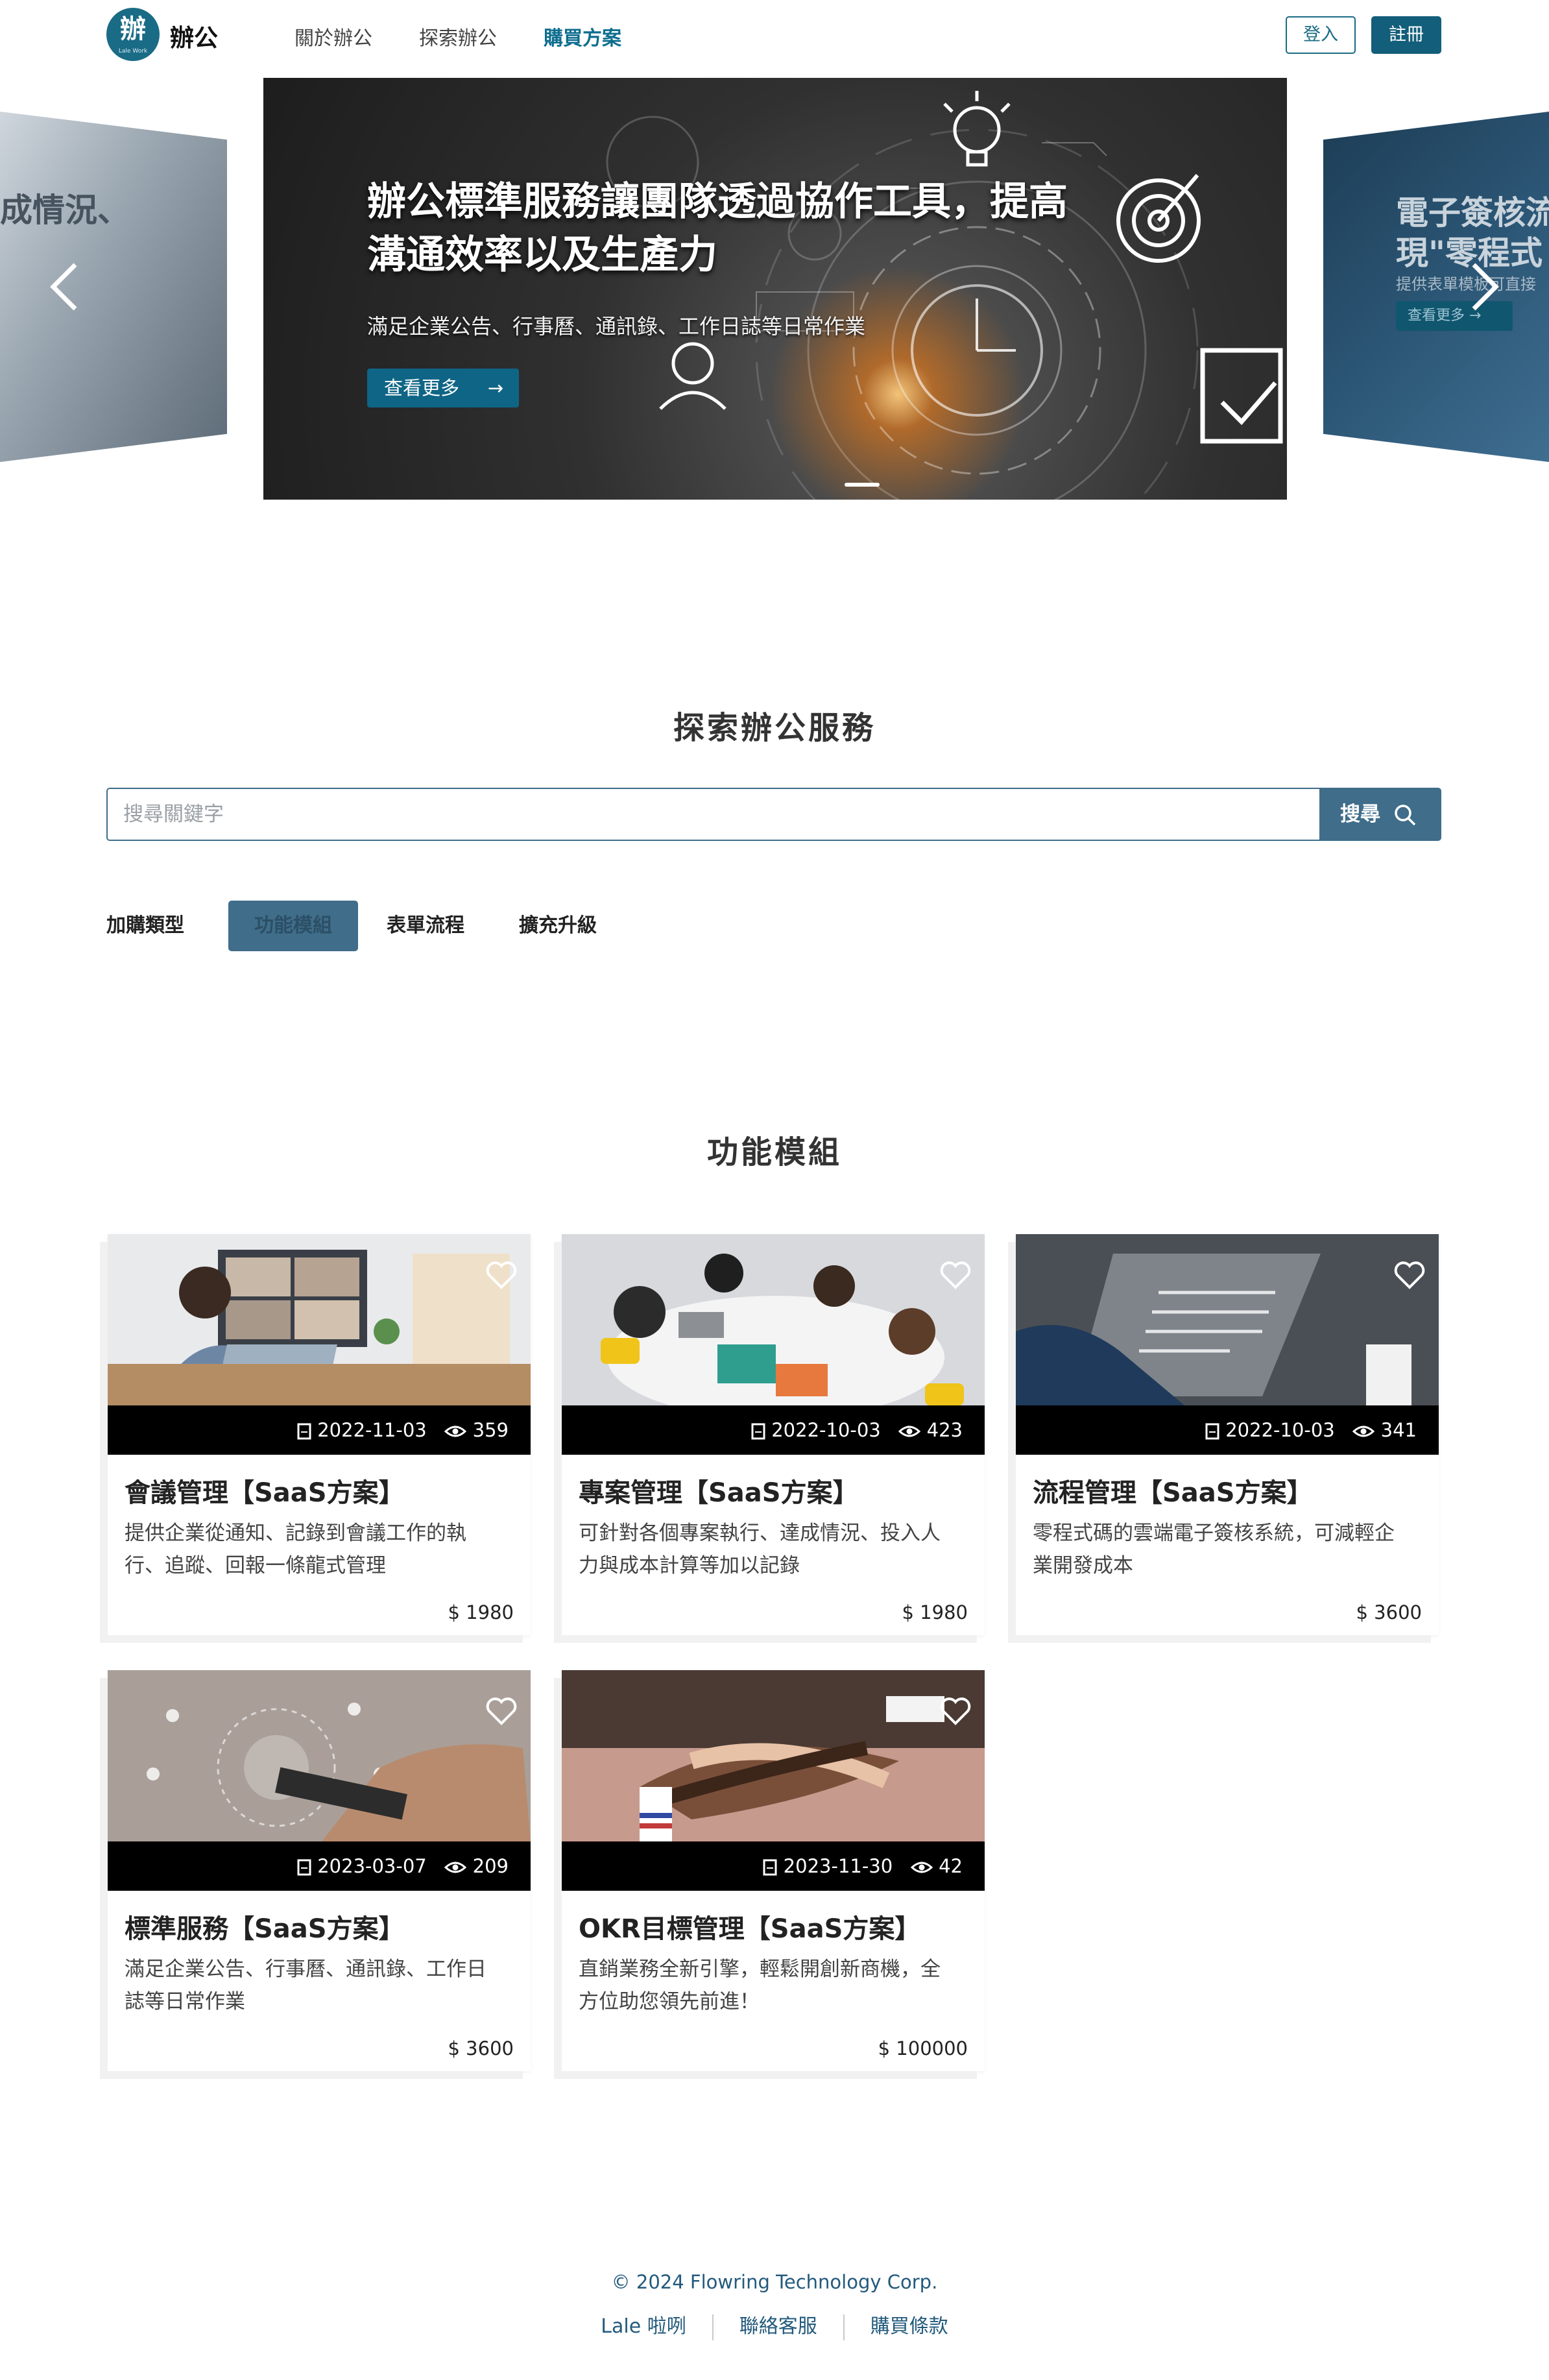  What do you see at coordinates (372, 1430) in the screenshot?
I see `card-date: 2022-11-03` at bounding box center [372, 1430].